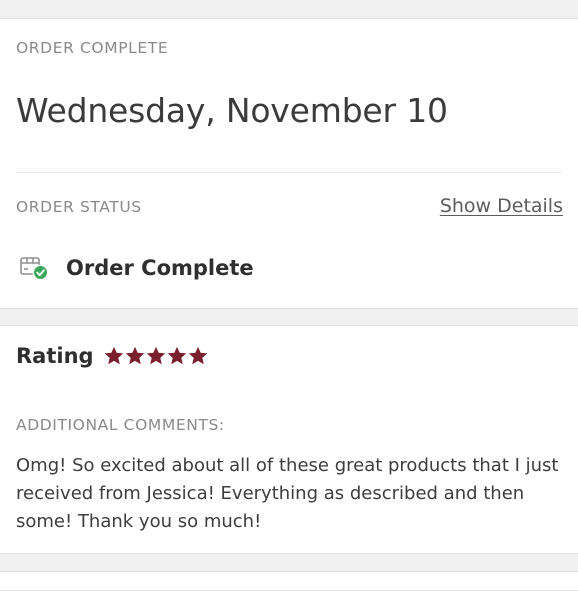 Image resolution: width=578 pixels, height=591 pixels. What do you see at coordinates (92, 48) in the screenshot?
I see `order-complete-eyebrow: ORDER COMPLETE` at bounding box center [92, 48].